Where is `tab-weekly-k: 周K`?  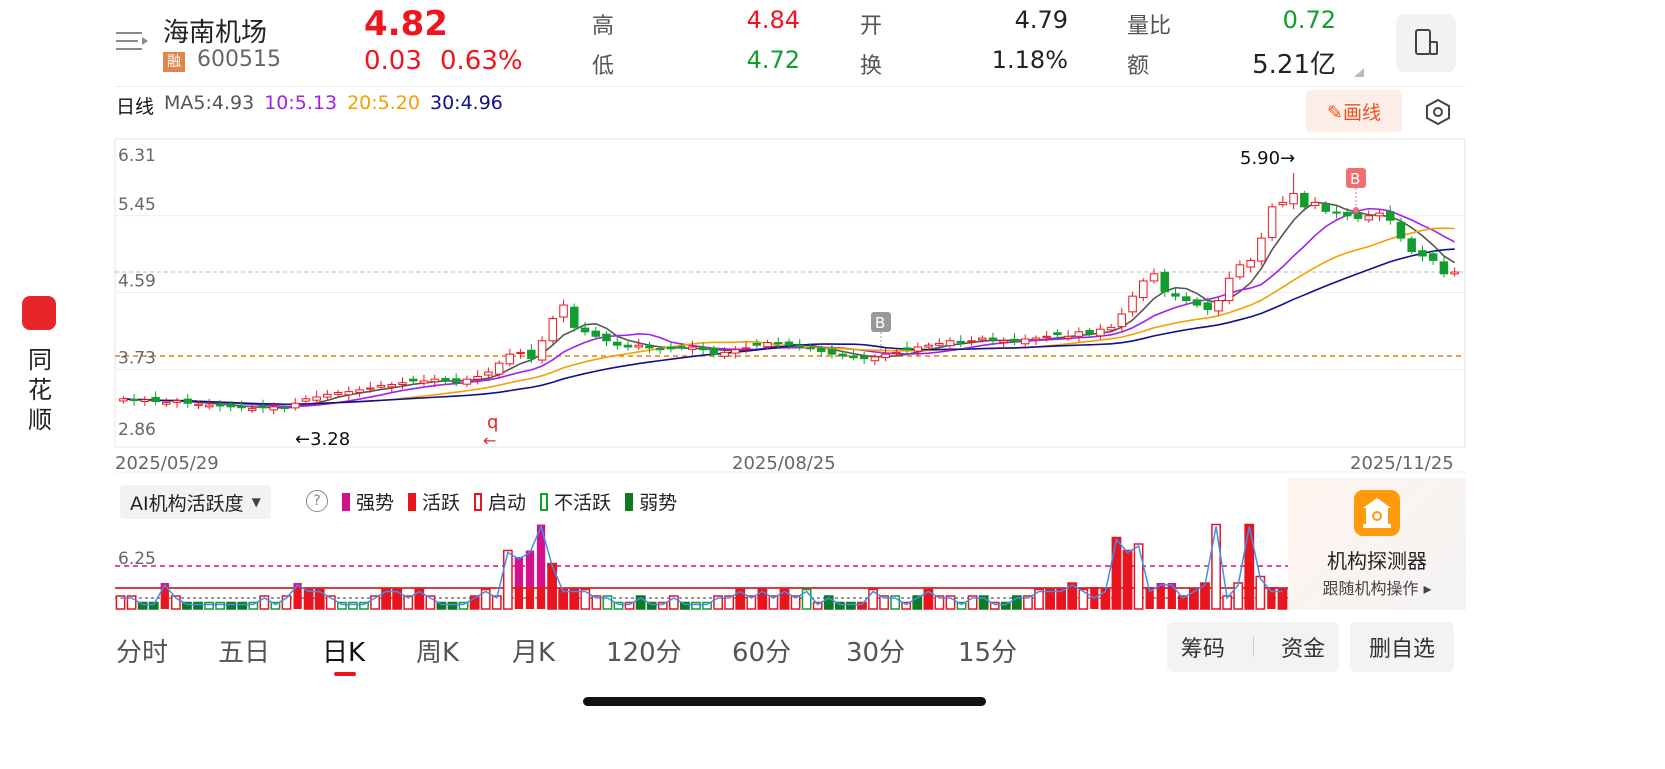
tab-weekly-k: 周K is located at coordinates (437, 650).